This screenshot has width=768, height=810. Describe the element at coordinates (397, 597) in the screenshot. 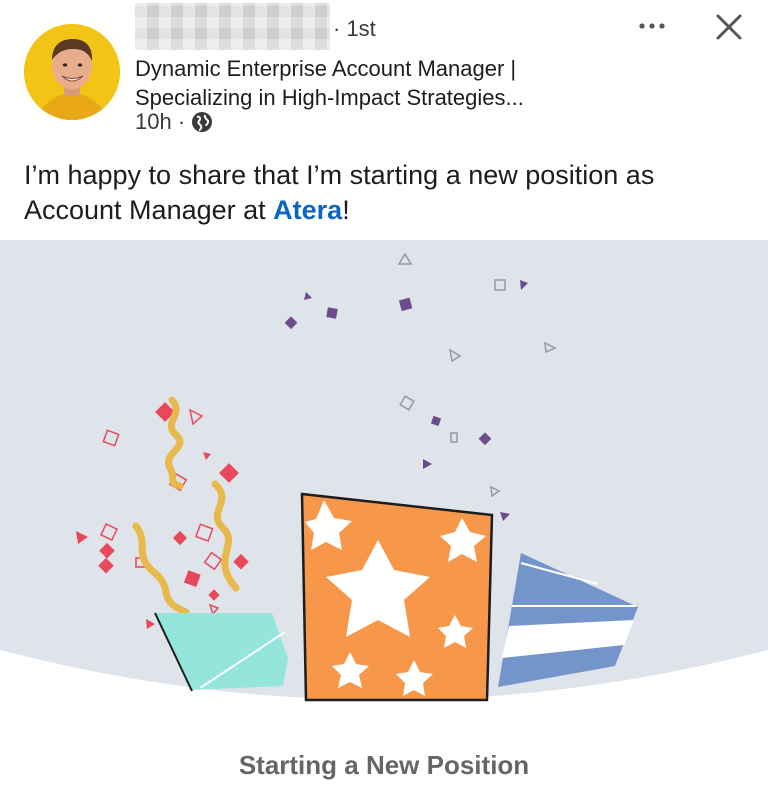

I see `orange-gift-box` at that location.